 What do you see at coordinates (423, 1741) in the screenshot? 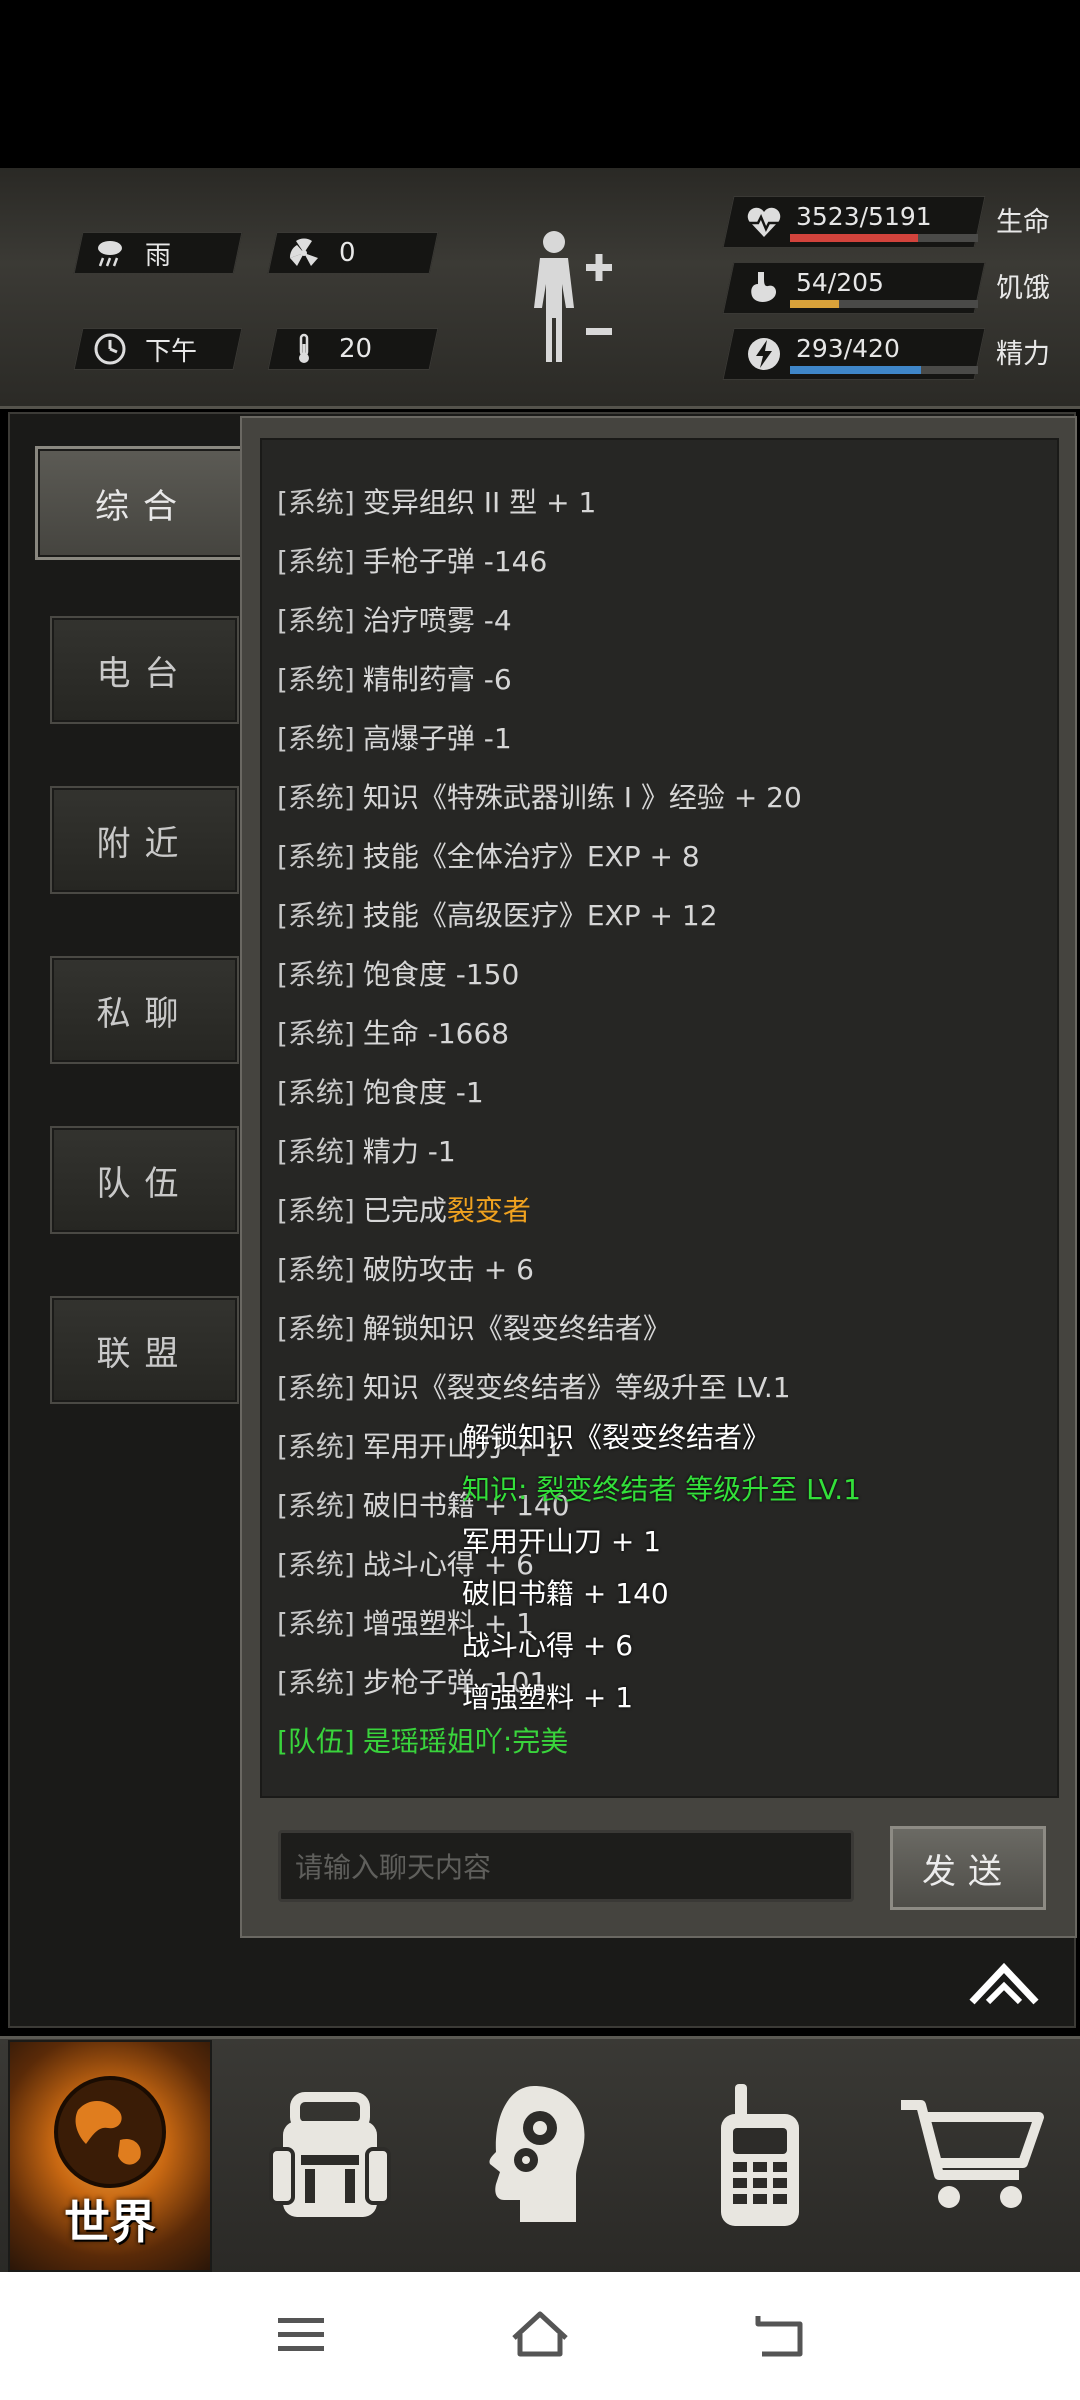
I see `chat-message-team: [队伍] 是瑶瑶姐吖:完美` at bounding box center [423, 1741].